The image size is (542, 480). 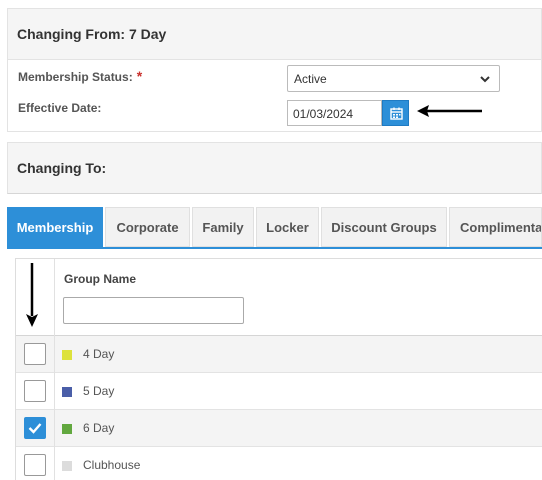 I want to click on tab-locker: Locker, so click(x=287, y=227).